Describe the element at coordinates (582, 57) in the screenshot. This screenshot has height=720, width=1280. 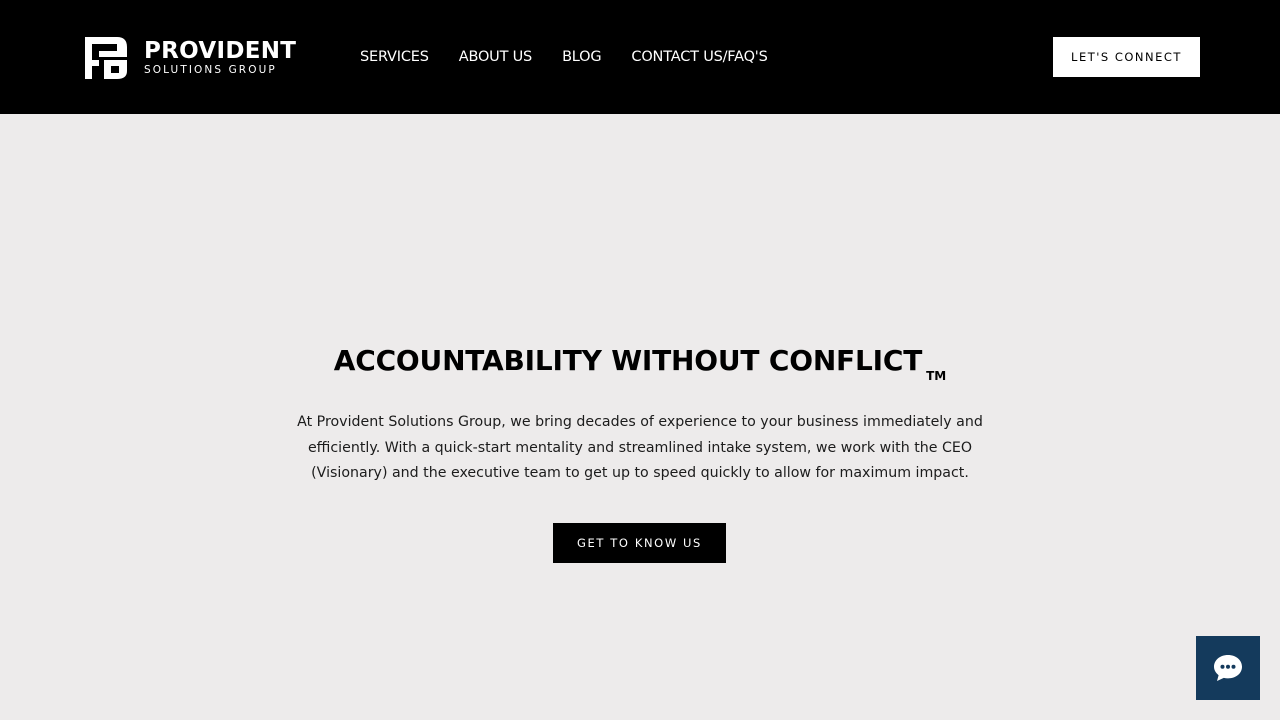
I see `nav-item-blog: BLOG` at that location.